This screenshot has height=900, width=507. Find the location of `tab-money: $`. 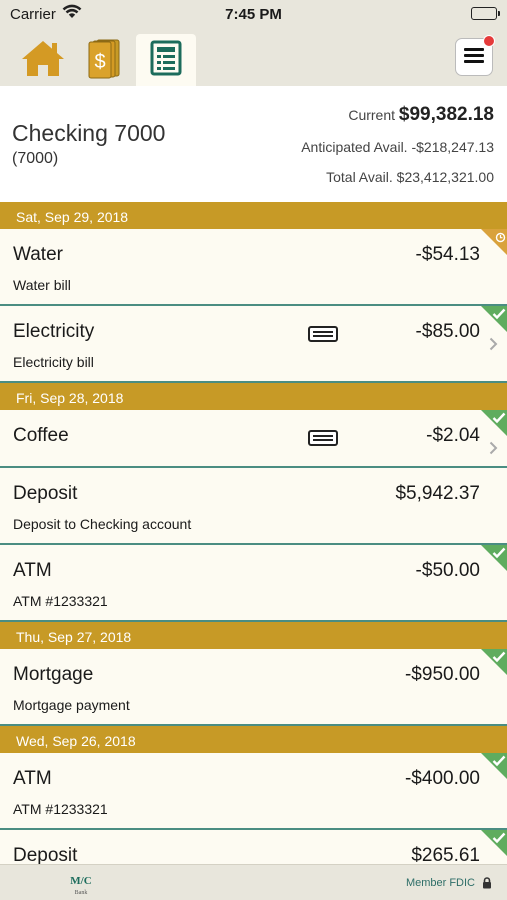

tab-money: $ is located at coordinates (104, 60).